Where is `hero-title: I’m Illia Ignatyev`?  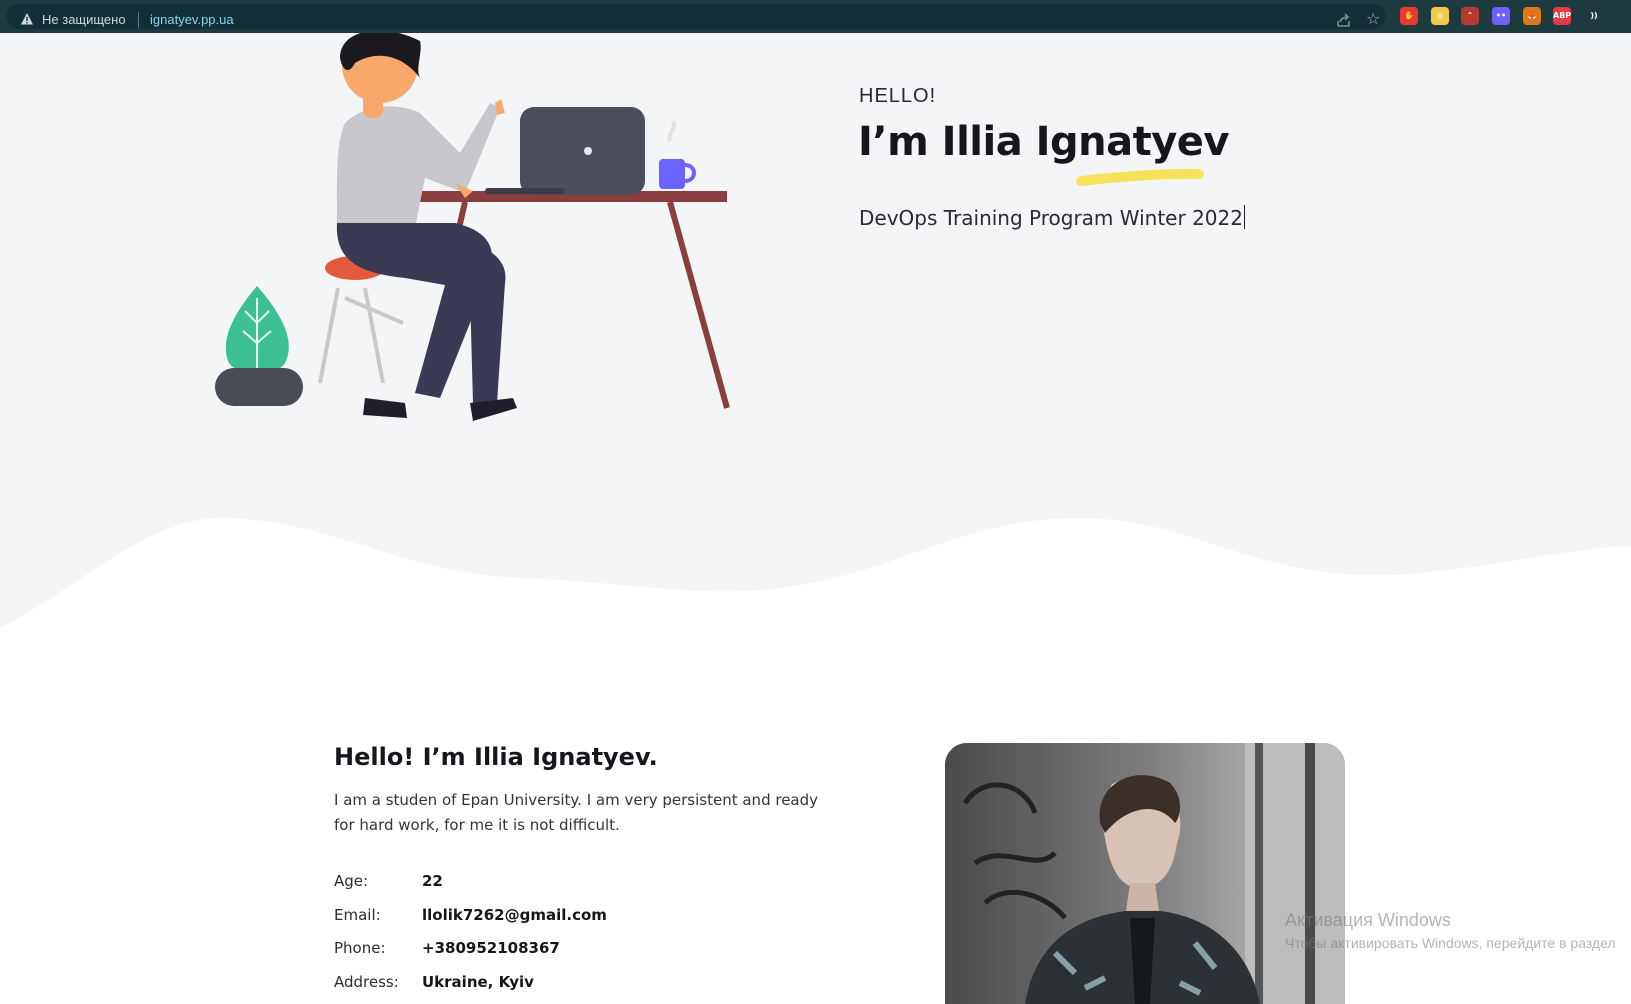 hero-title: I’m Illia Ignatyev is located at coordinates (1044, 142).